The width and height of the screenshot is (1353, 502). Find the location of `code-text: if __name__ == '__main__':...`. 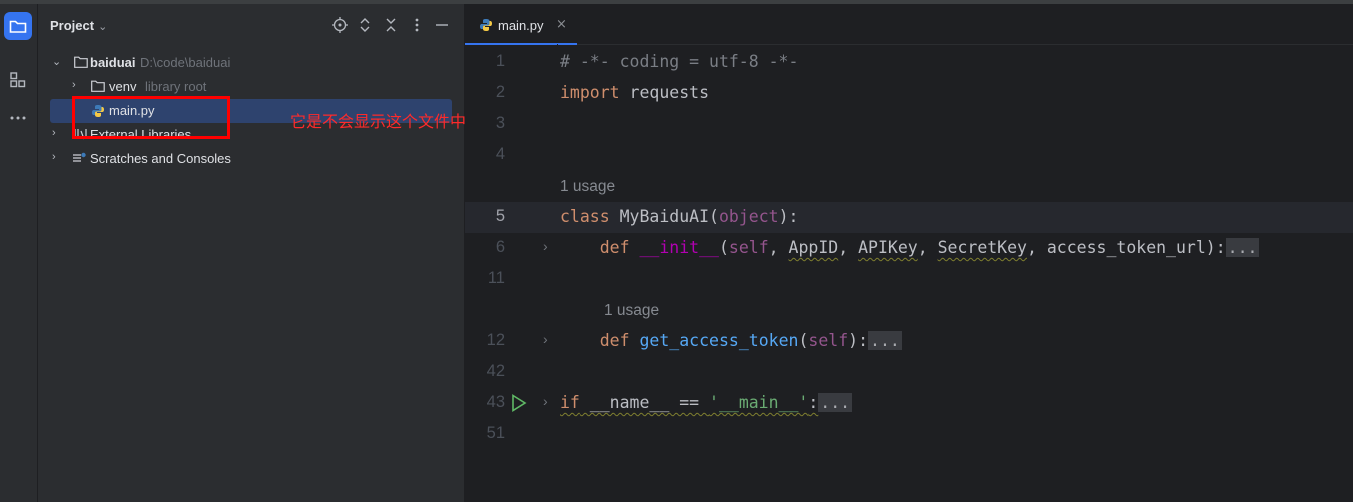

code-text: if __name__ == '__main__':... is located at coordinates (706, 402).